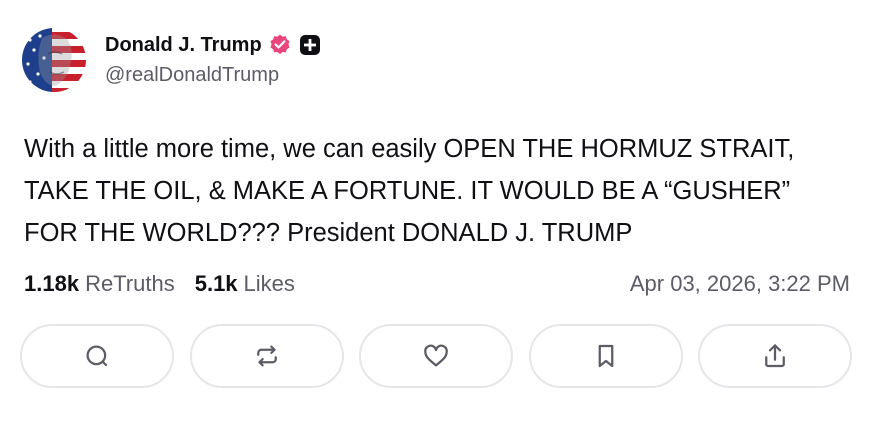  I want to click on bookmark-icon, so click(605, 356).